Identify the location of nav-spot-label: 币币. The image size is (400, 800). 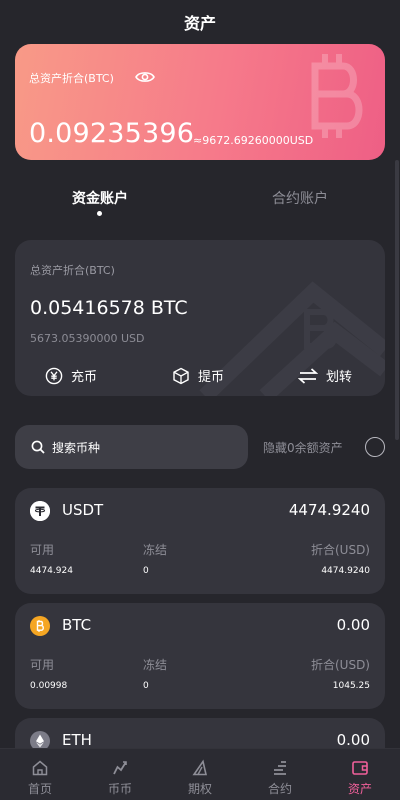
(119, 789).